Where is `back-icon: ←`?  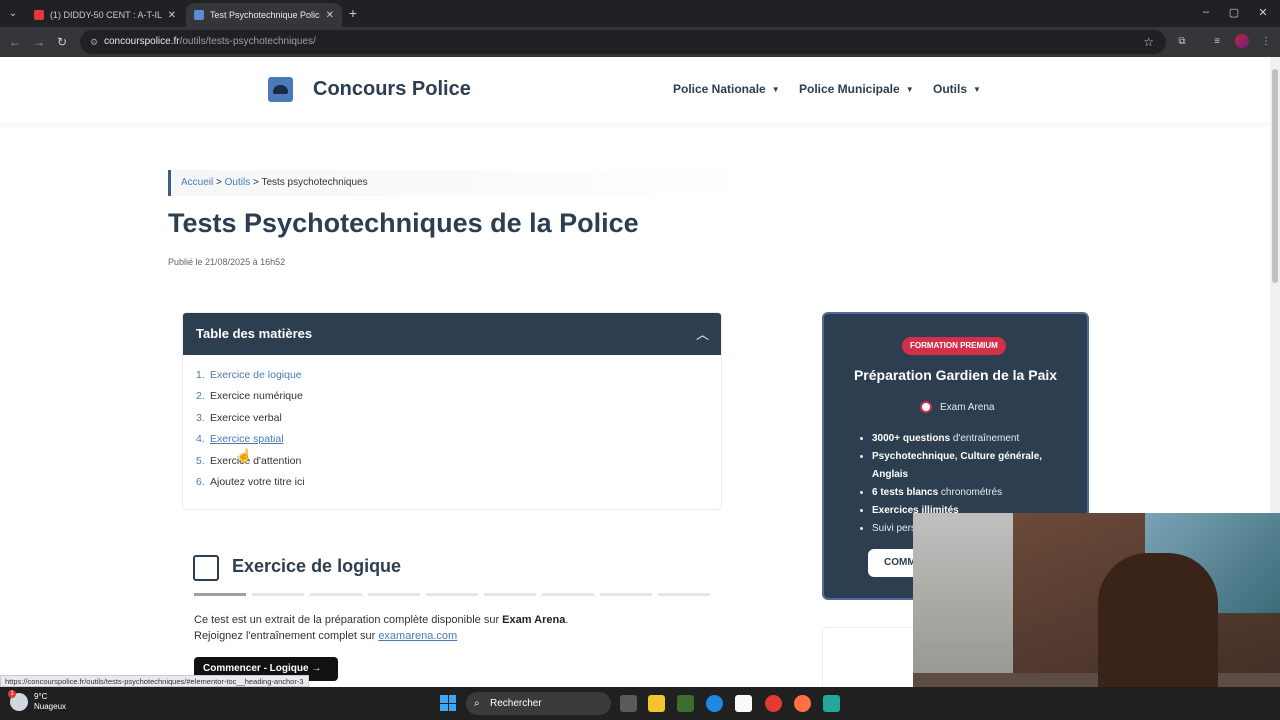
back-icon: ← is located at coordinates (15, 42).